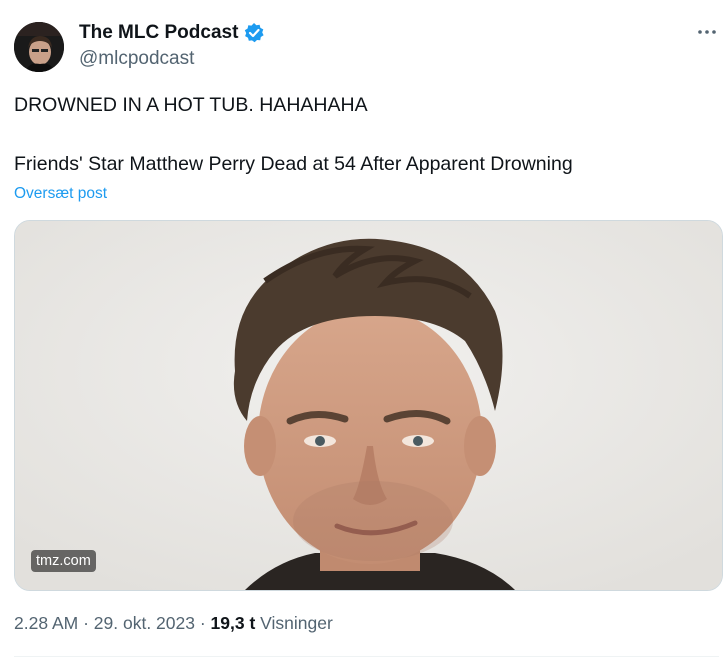 The width and height of the screenshot is (727, 658). Describe the element at coordinates (136, 59) in the screenshot. I see `author-handle: @mlcpodcast` at that location.